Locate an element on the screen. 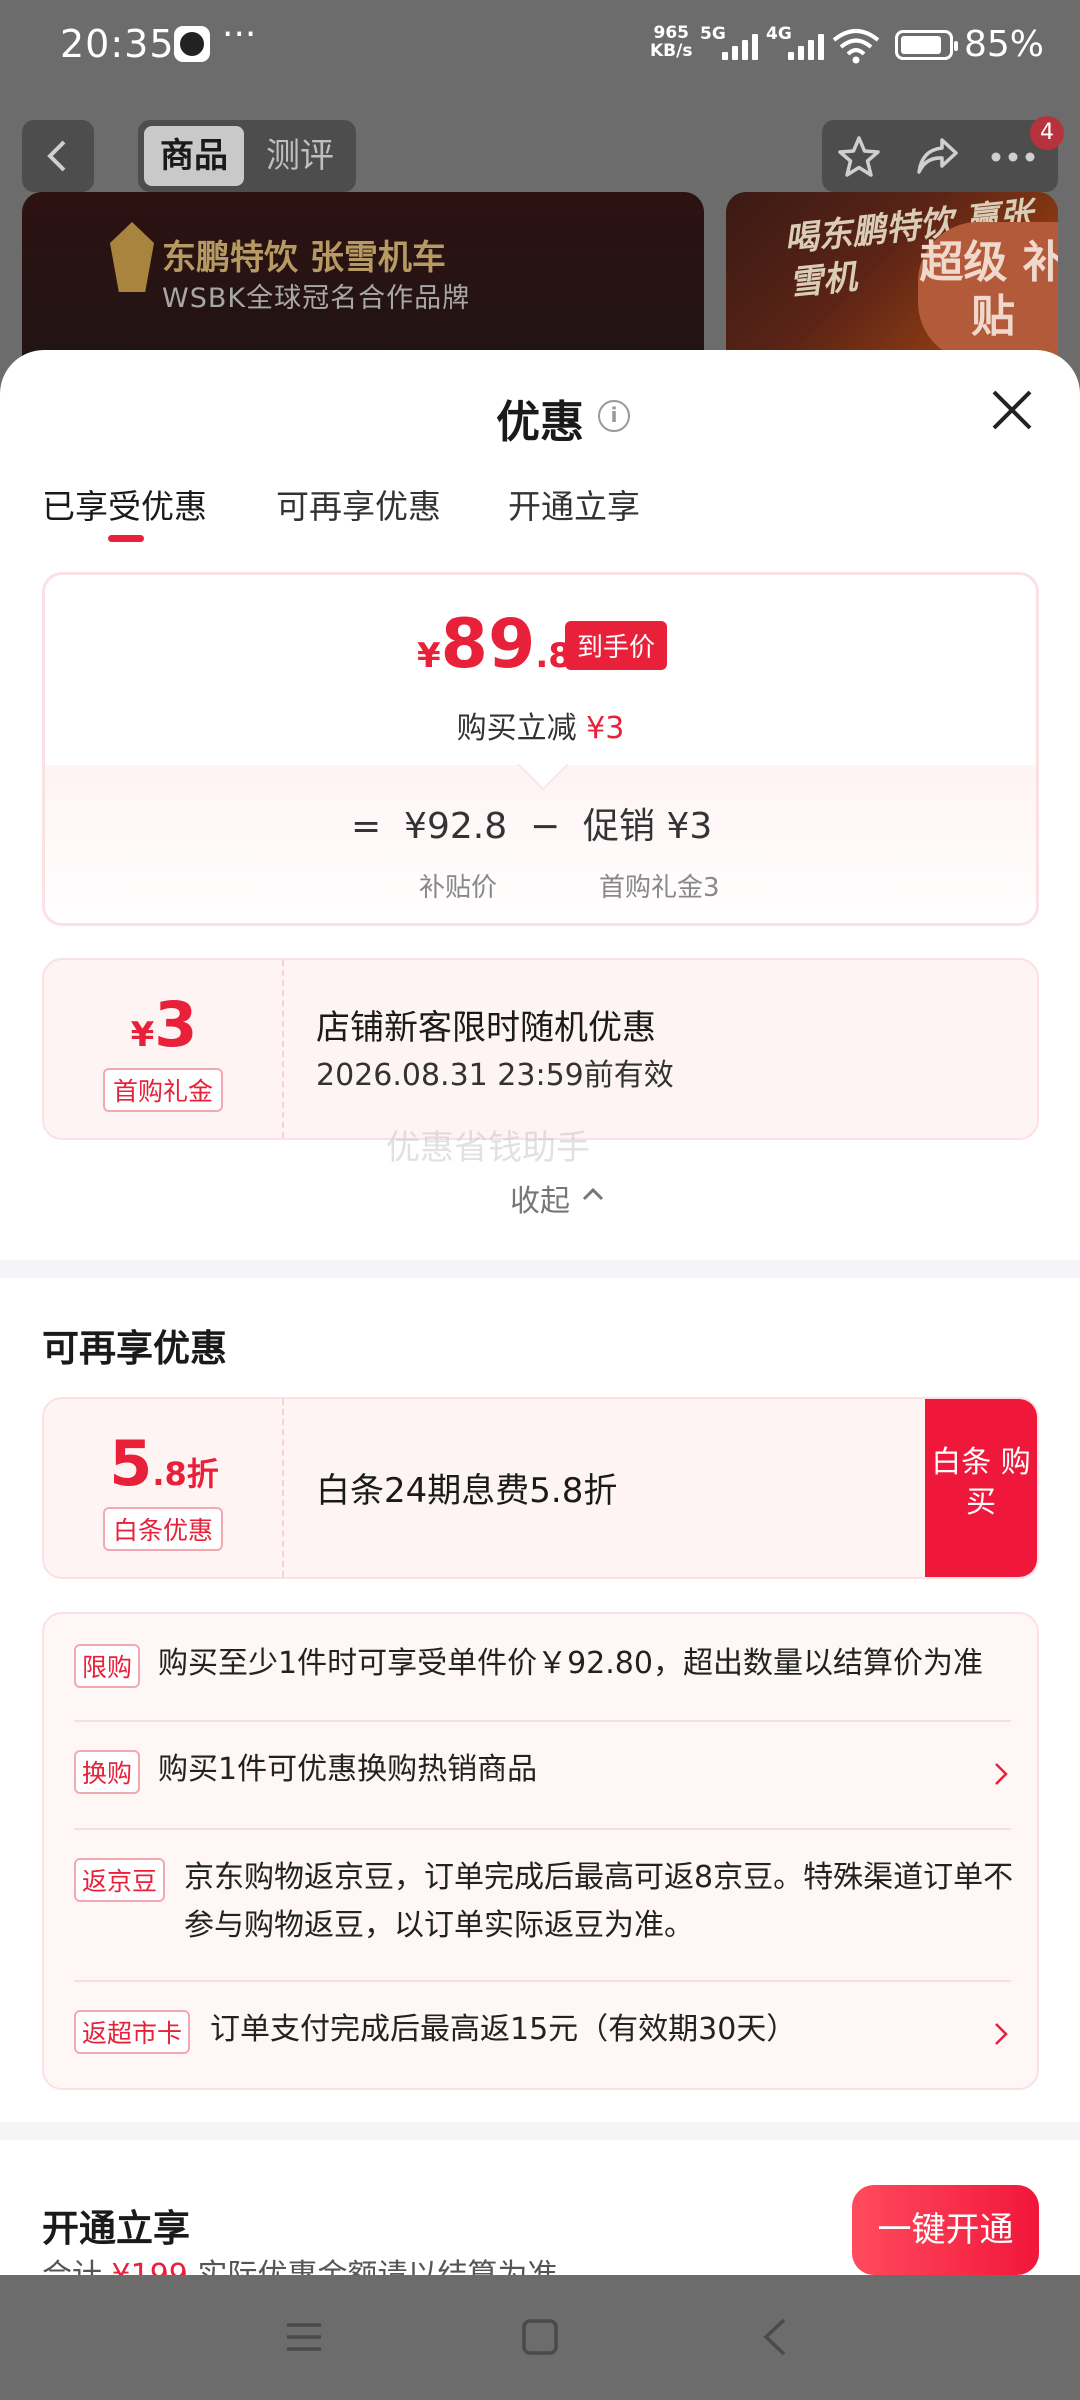 Image resolution: width=1080 pixels, height=2400 pixels. tab-more-discounts: 可再享优惠 is located at coordinates (358, 504).